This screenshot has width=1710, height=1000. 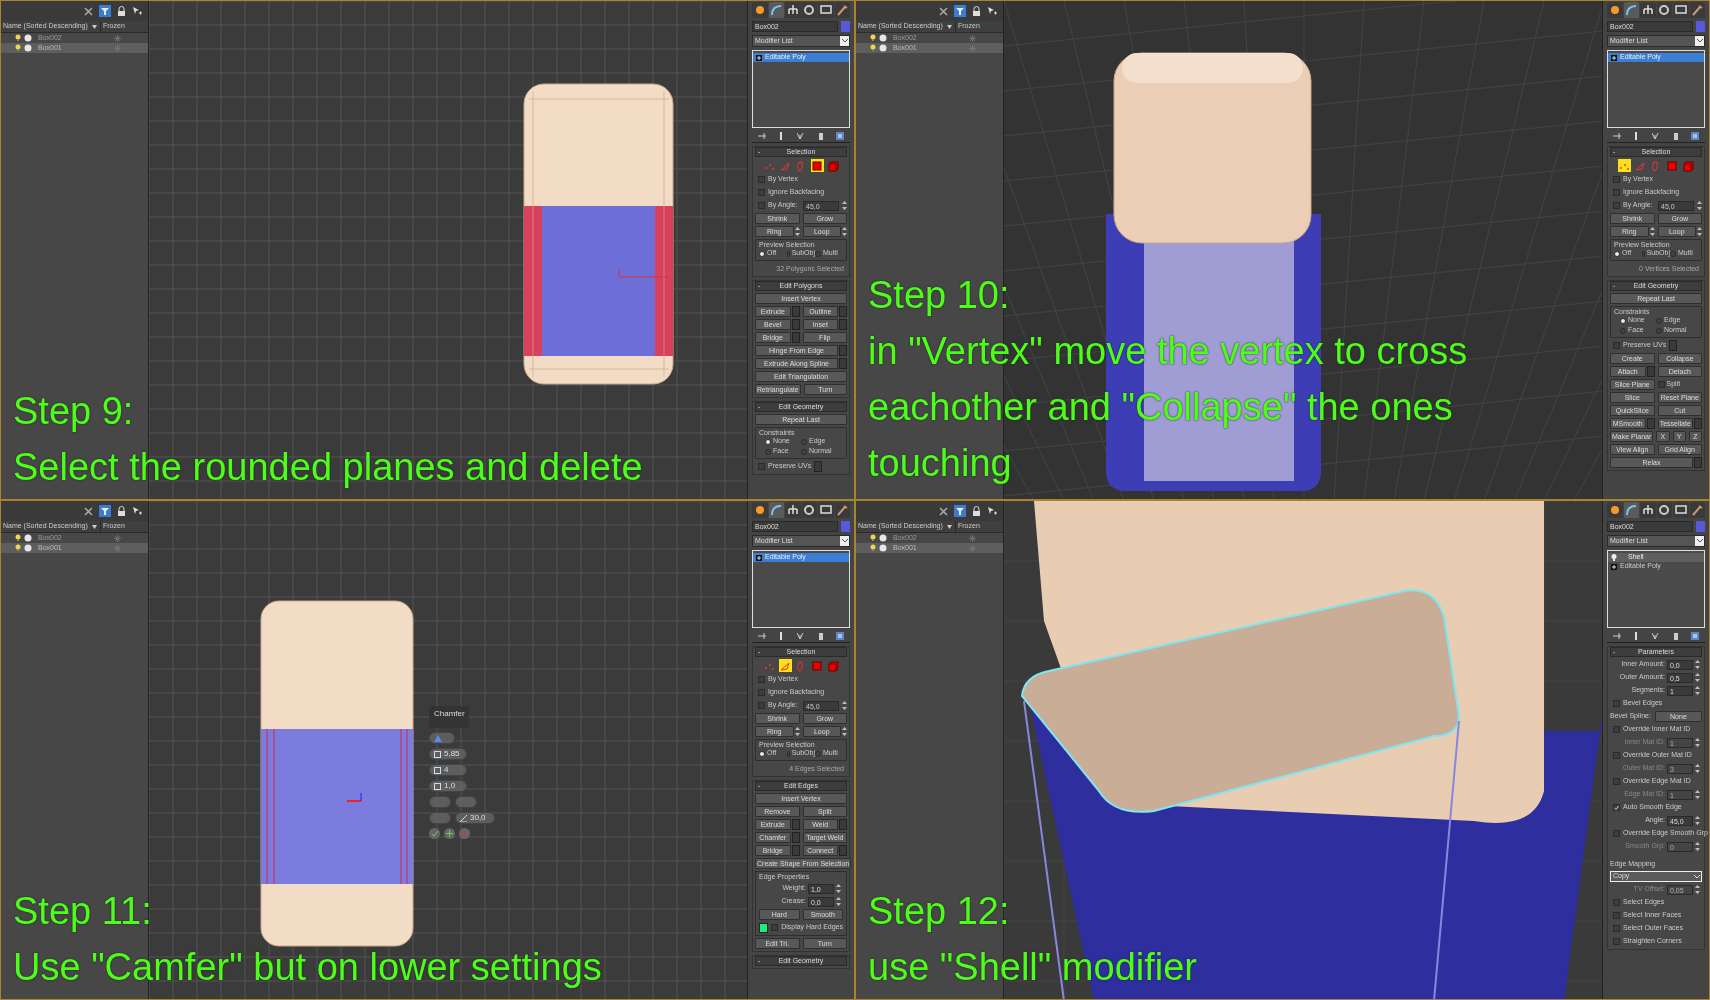 What do you see at coordinates (448, 754) in the screenshot?
I see `value-field: 5,85` at bounding box center [448, 754].